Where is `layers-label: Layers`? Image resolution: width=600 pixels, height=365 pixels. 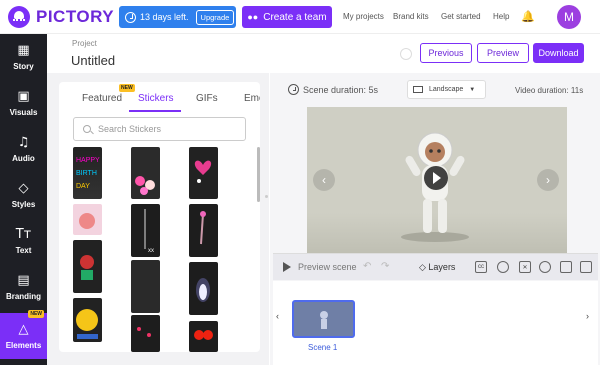
layers-label: Layers is located at coordinates (442, 267).